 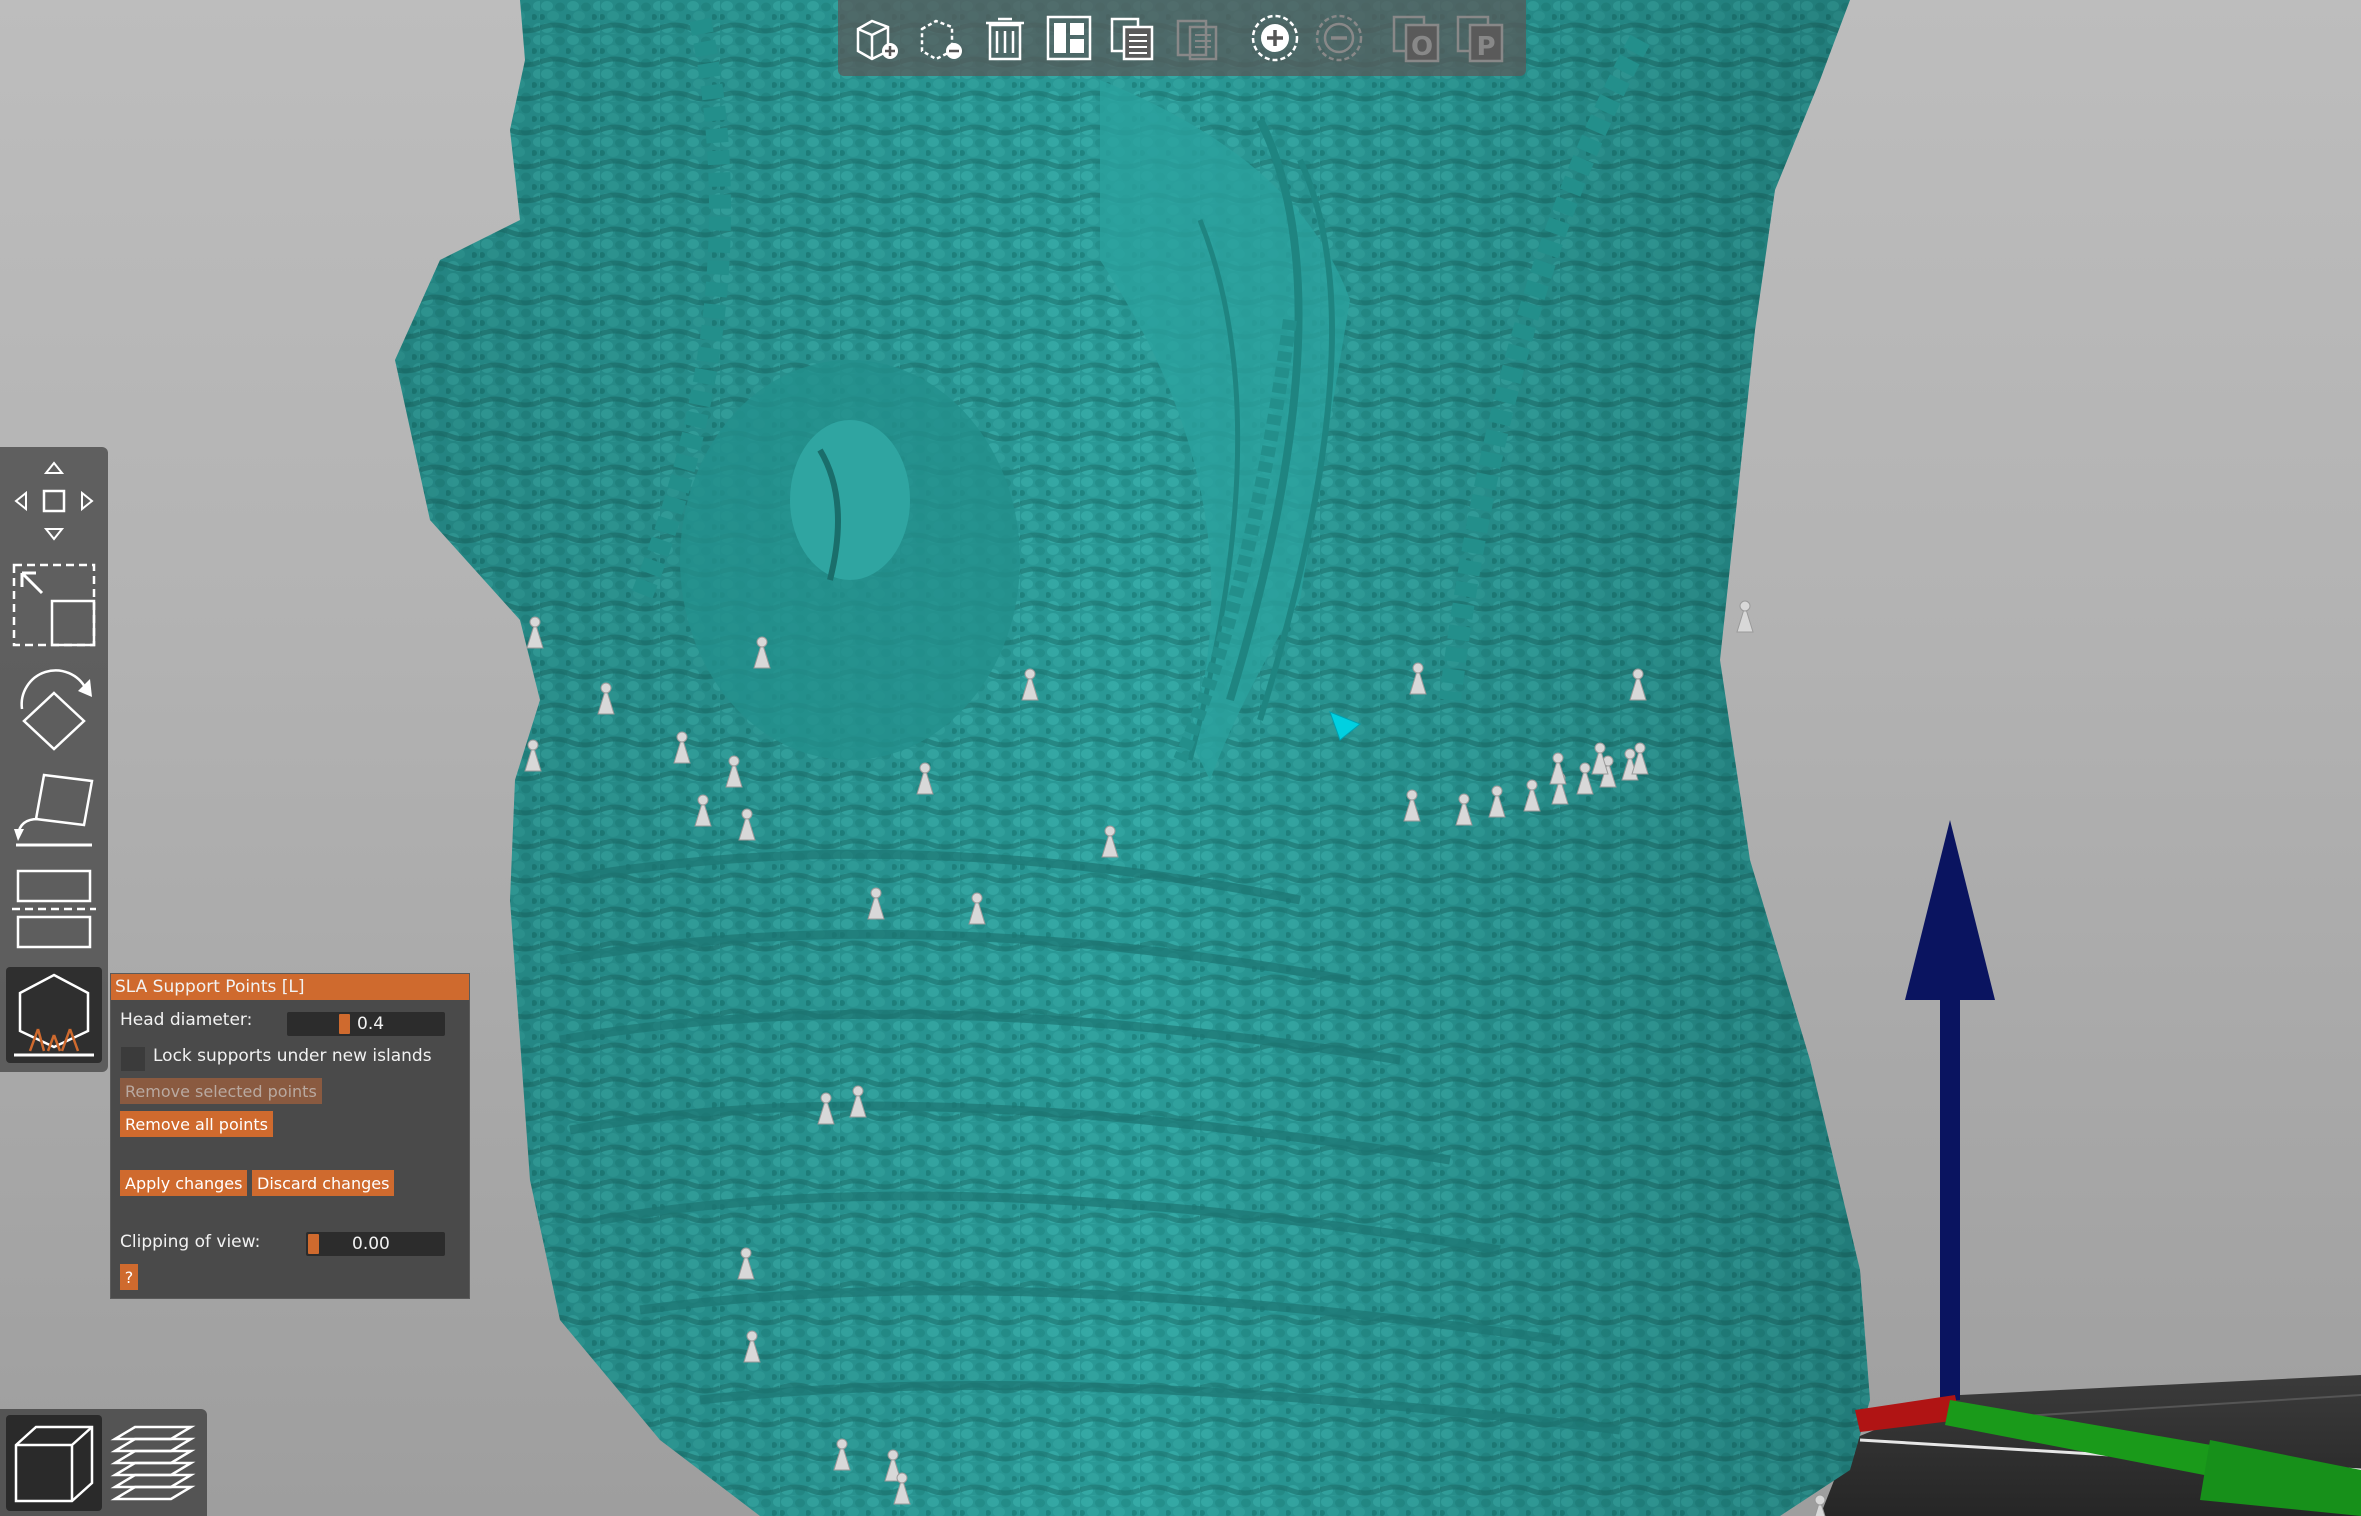 I want to click on rotate-icon, so click(x=56, y=710).